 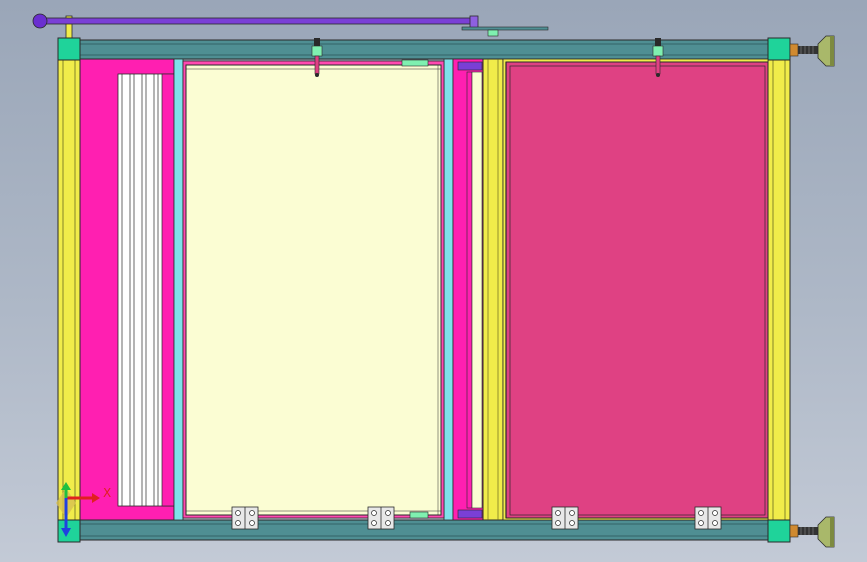 I want to click on middle-post, so click(x=493, y=289).